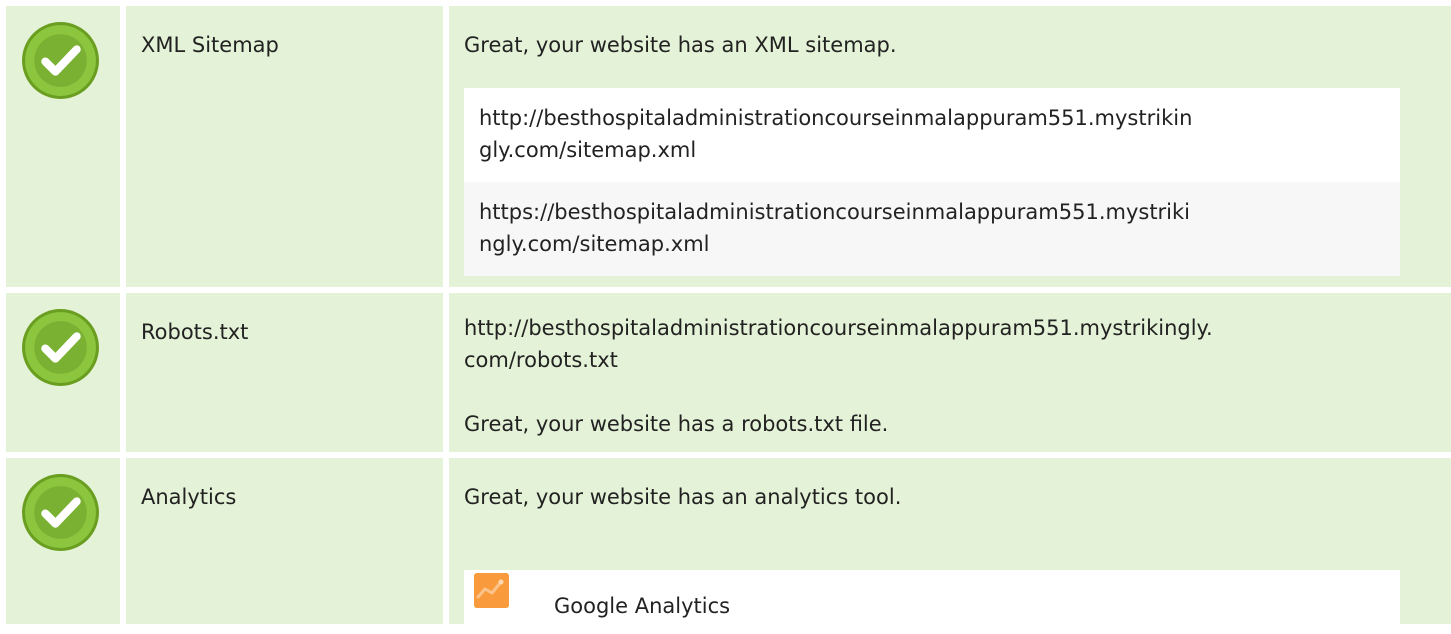 This screenshot has height=634, width=1451. Describe the element at coordinates (932, 602) in the screenshot. I see `analytics-tool-item: Google Analytics` at that location.